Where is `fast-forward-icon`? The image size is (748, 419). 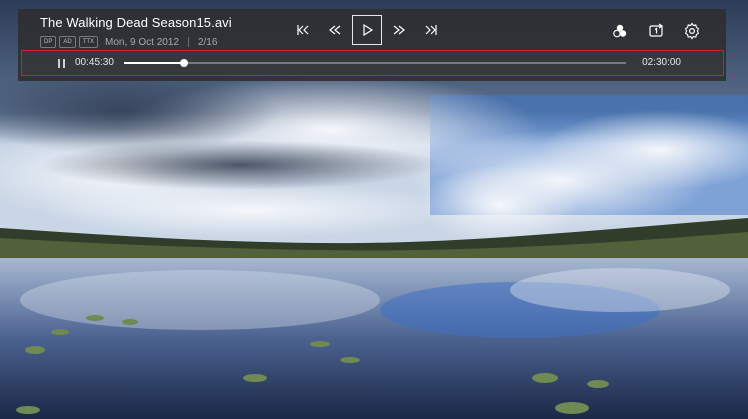 fast-forward-icon is located at coordinates (399, 30).